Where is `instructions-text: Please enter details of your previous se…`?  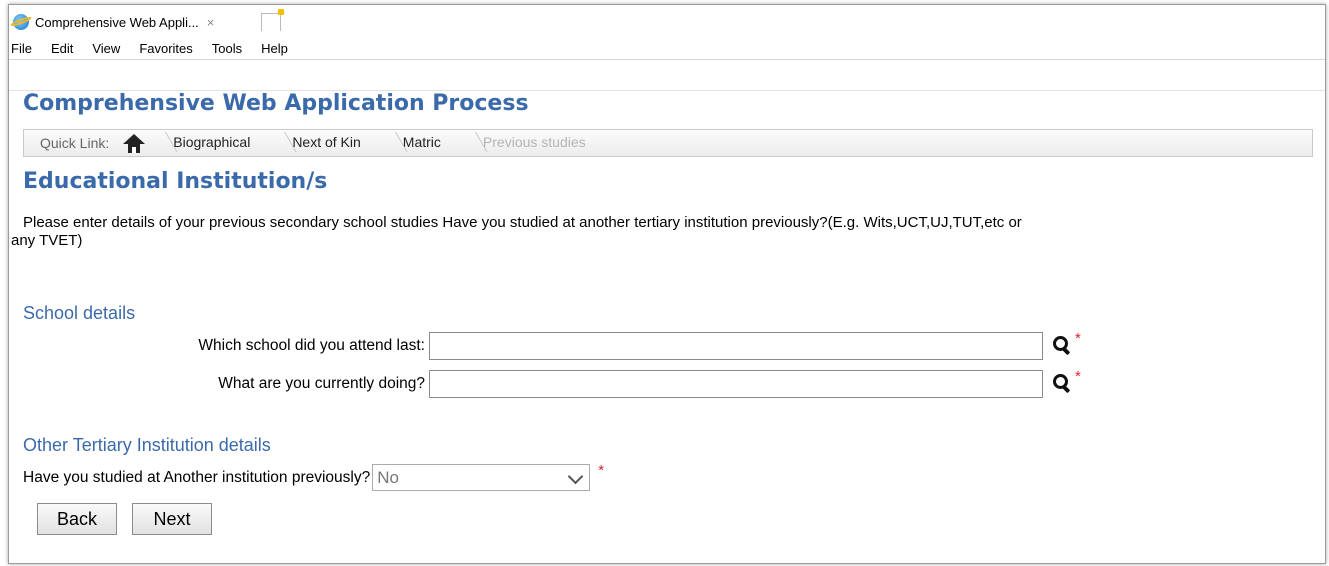
instructions-text: Please enter details of your previous se… is located at coordinates (662, 232).